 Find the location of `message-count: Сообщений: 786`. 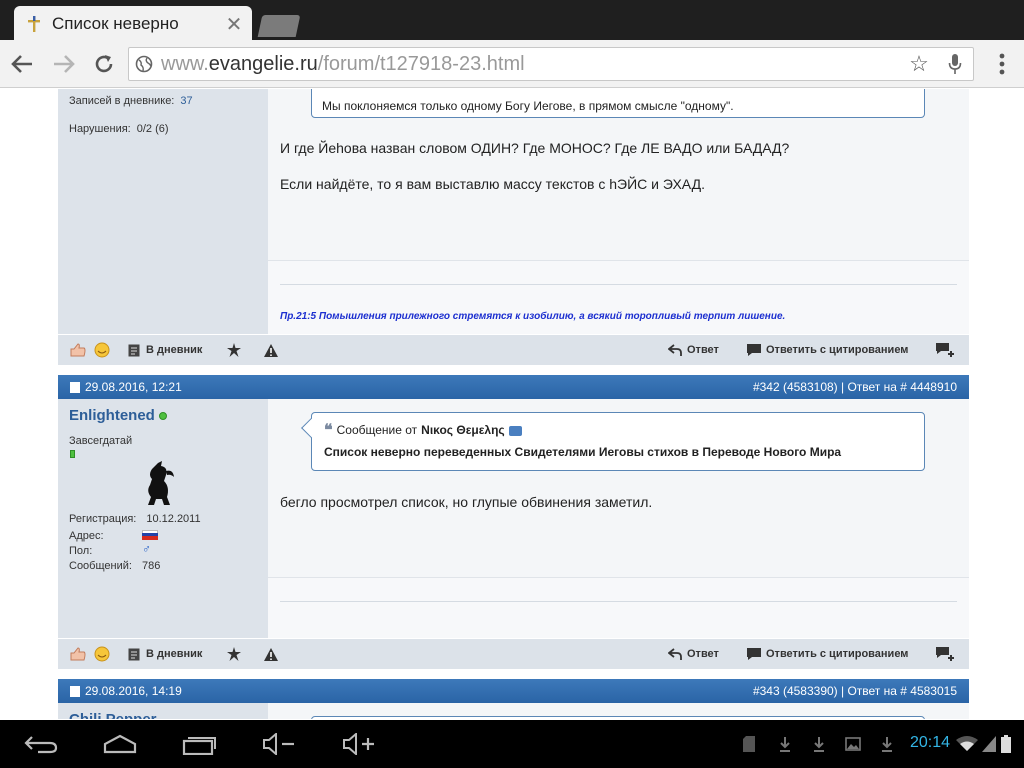

message-count: Сообщений: 786 is located at coordinates (114, 566).